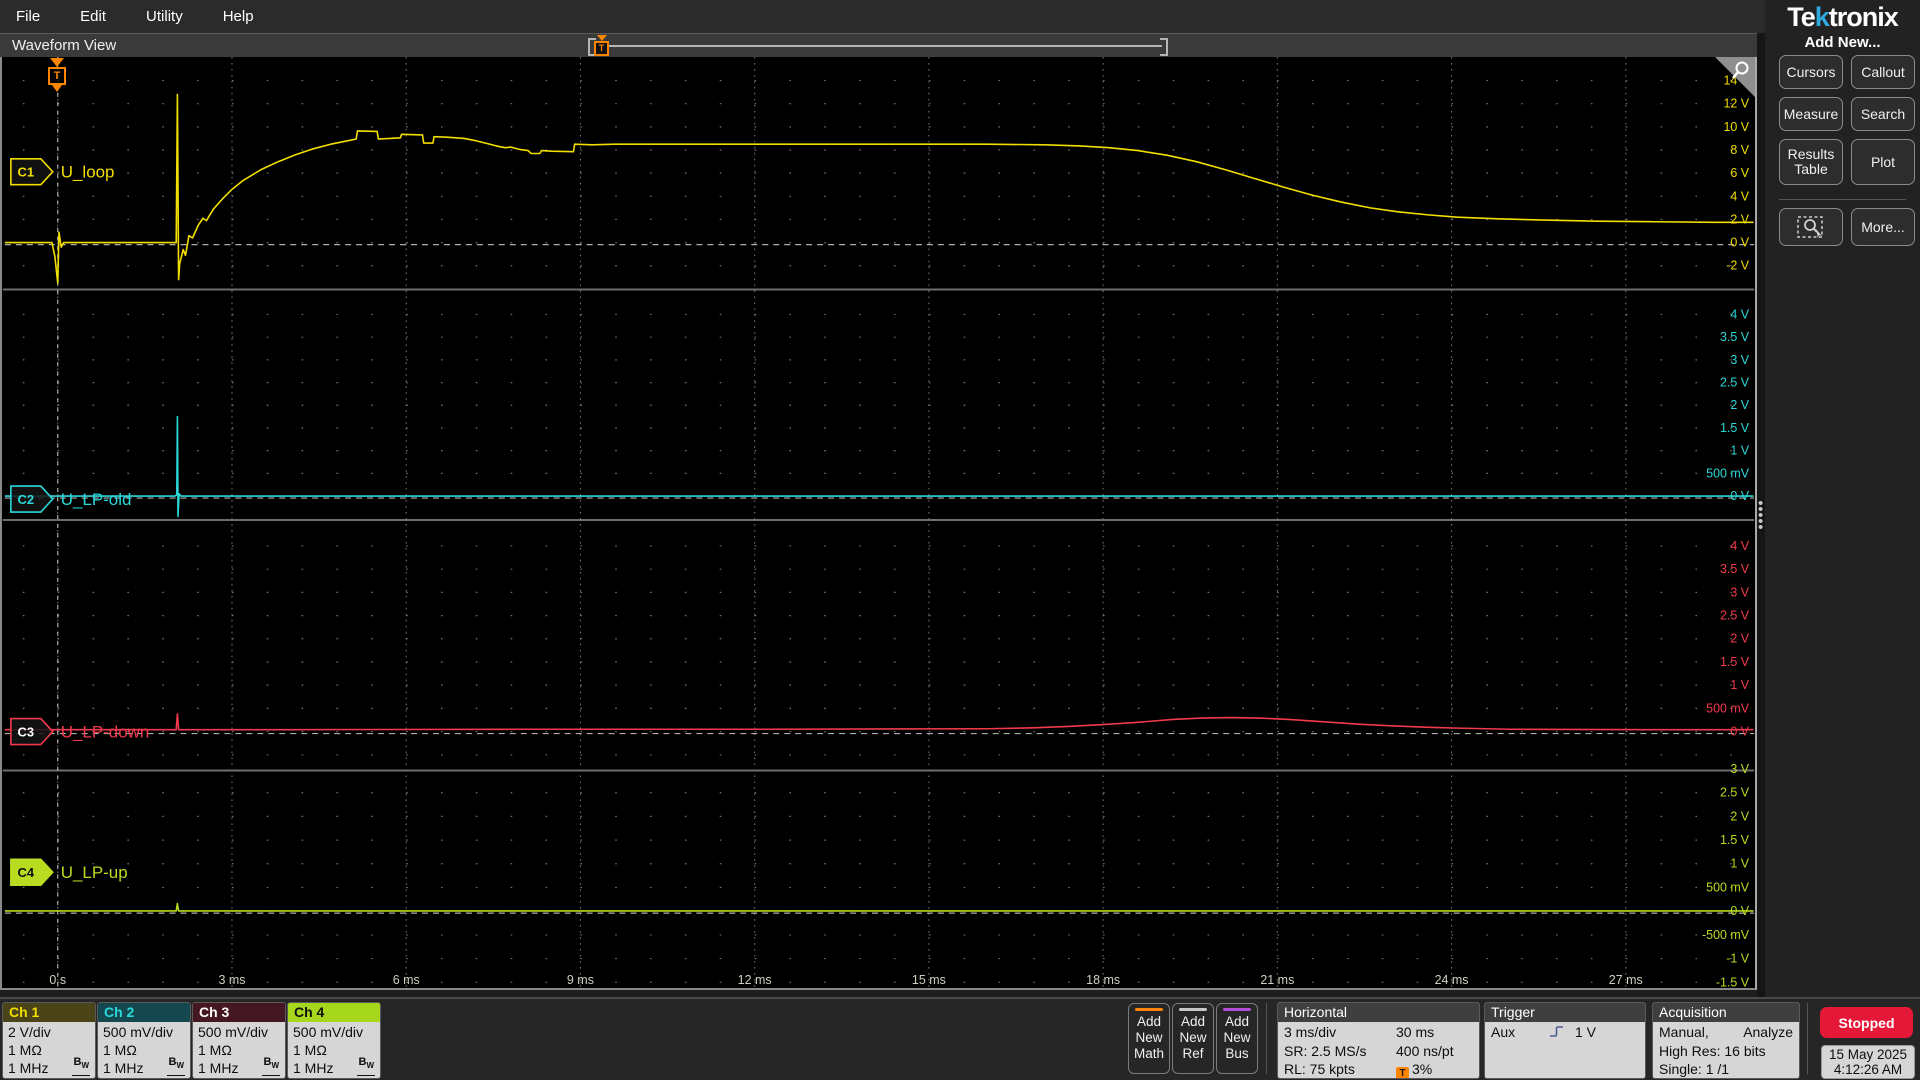 The width and height of the screenshot is (1920, 1080). What do you see at coordinates (1378, 1012) in the screenshot?
I see `horizontal-panel-title: Horizontal` at bounding box center [1378, 1012].